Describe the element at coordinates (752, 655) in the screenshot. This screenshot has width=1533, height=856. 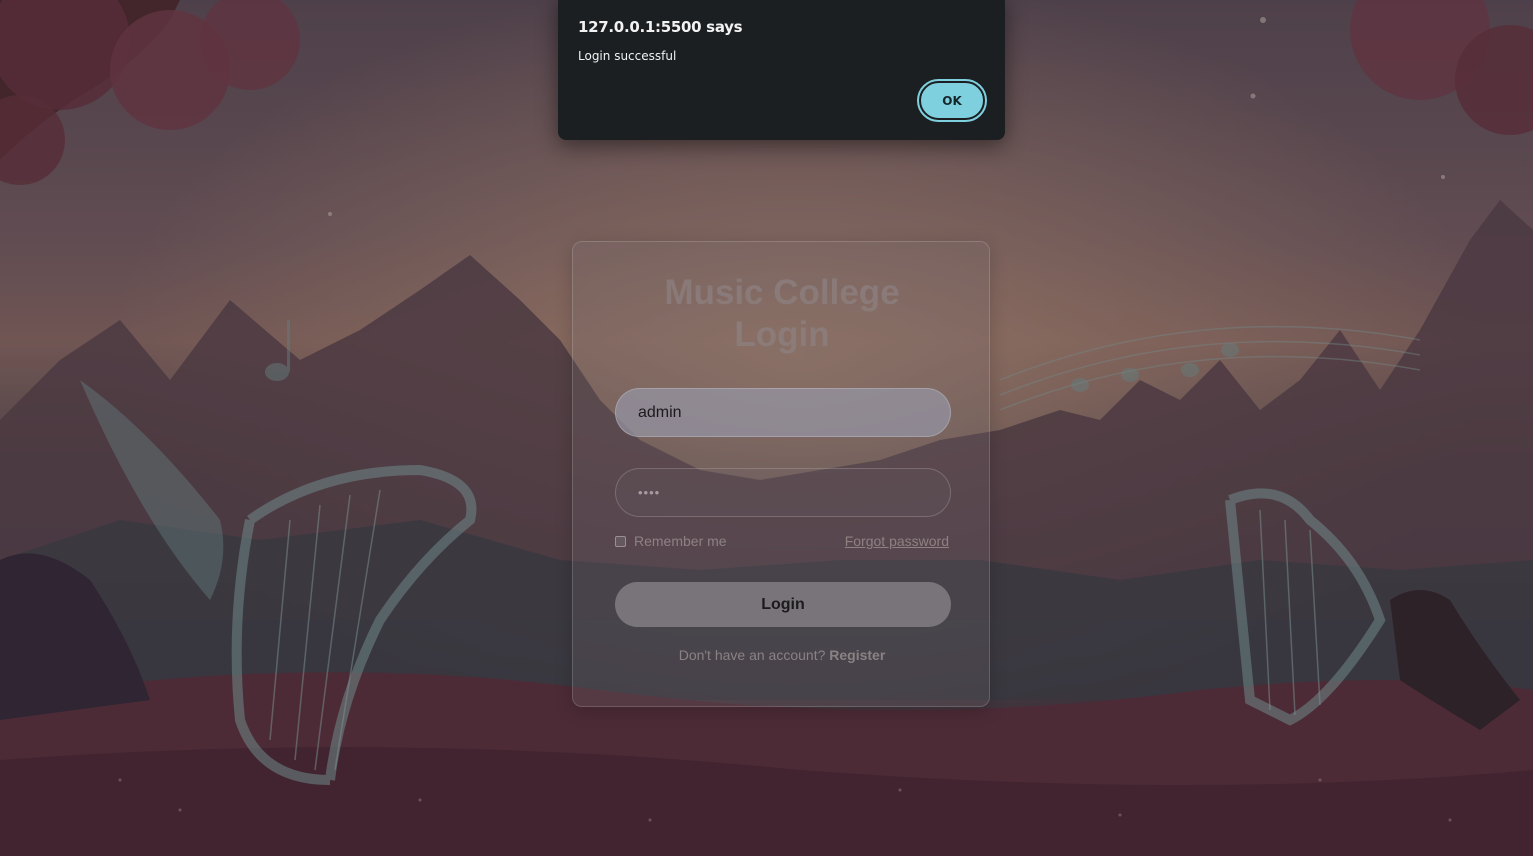
I see `register-prompt-text: Don't have an account?` at that location.